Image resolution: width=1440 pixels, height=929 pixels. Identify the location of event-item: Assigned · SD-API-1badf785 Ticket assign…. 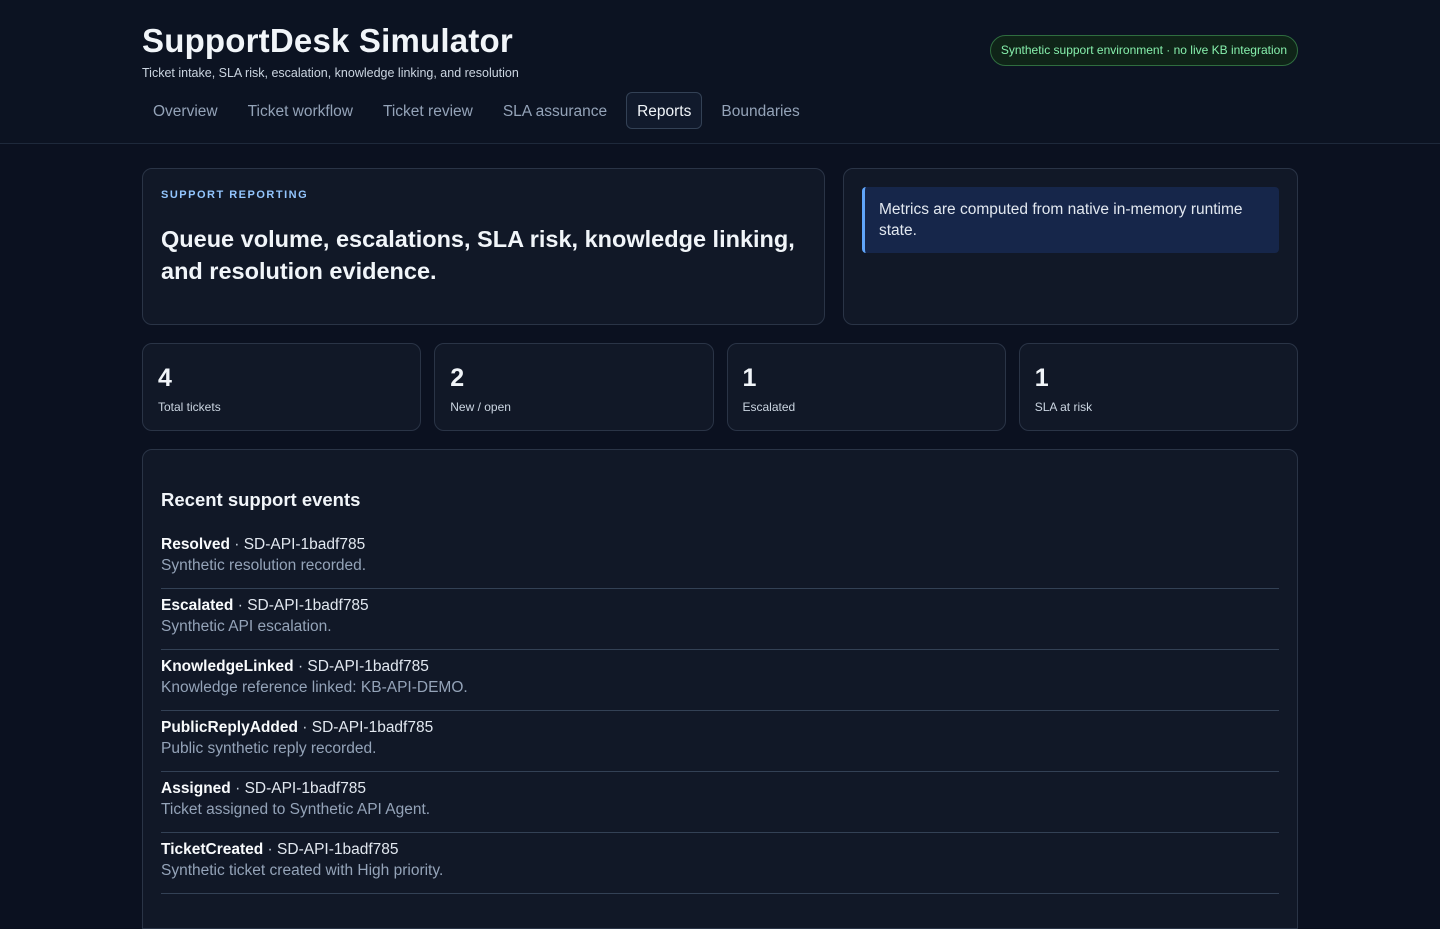
(720, 802).